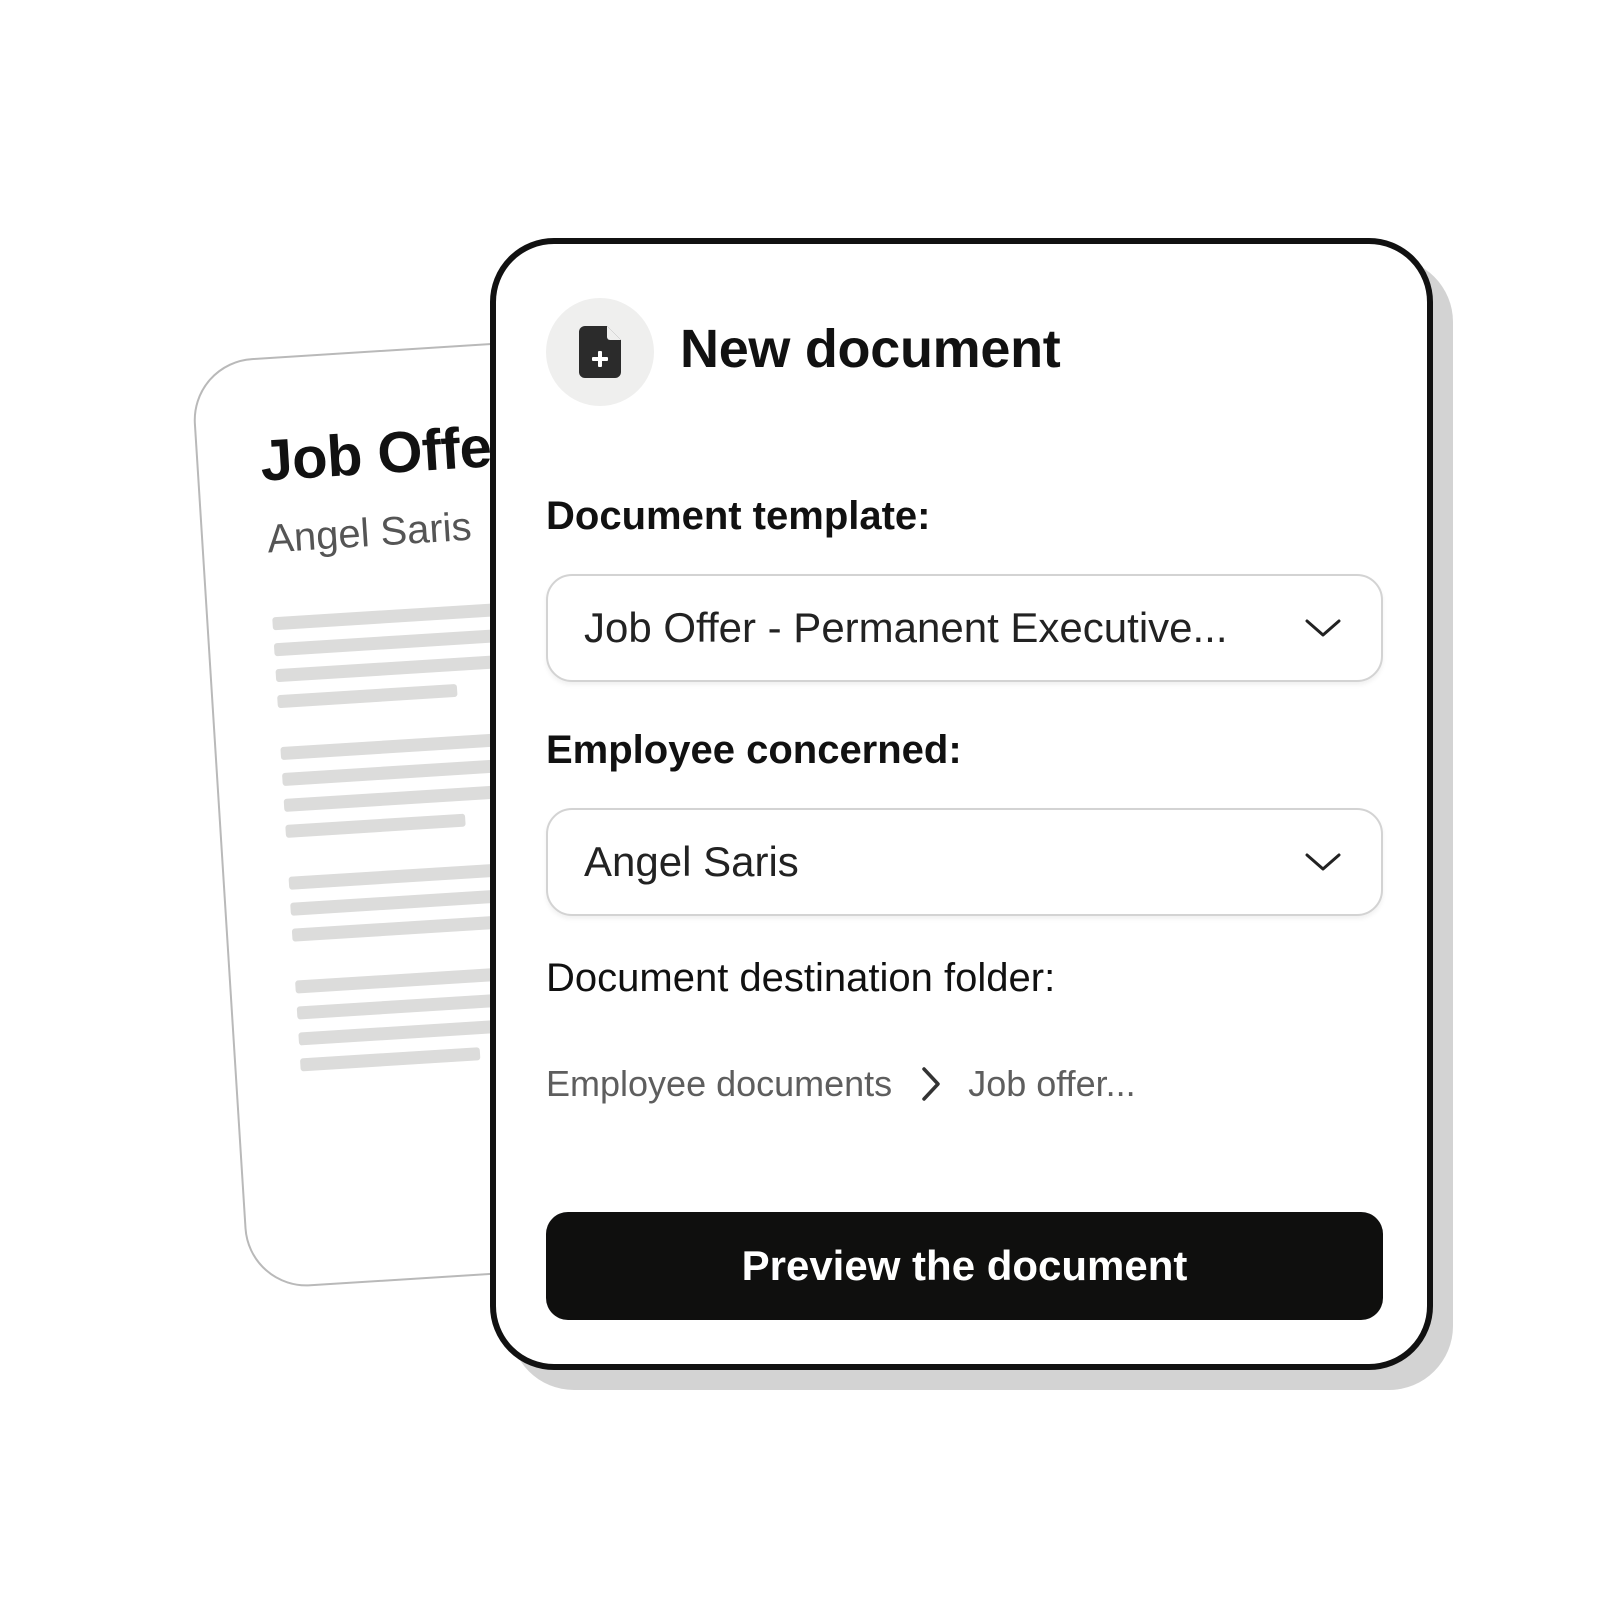 The width and height of the screenshot is (1617, 1617). What do you see at coordinates (387, 453) in the screenshot?
I see `background-document-title: Job Offer` at bounding box center [387, 453].